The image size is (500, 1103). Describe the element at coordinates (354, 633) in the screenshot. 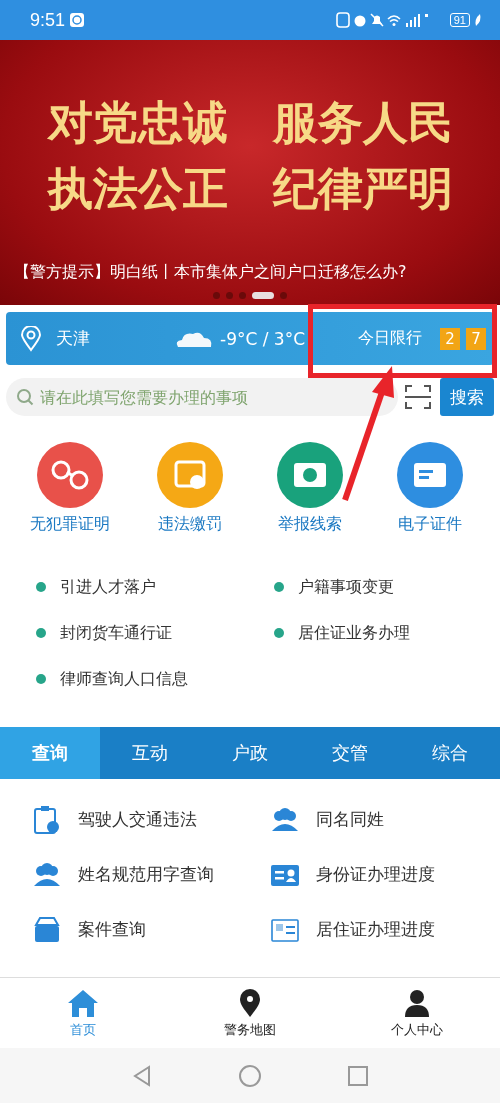

I see `quick-link: 居住证业务办理` at that location.